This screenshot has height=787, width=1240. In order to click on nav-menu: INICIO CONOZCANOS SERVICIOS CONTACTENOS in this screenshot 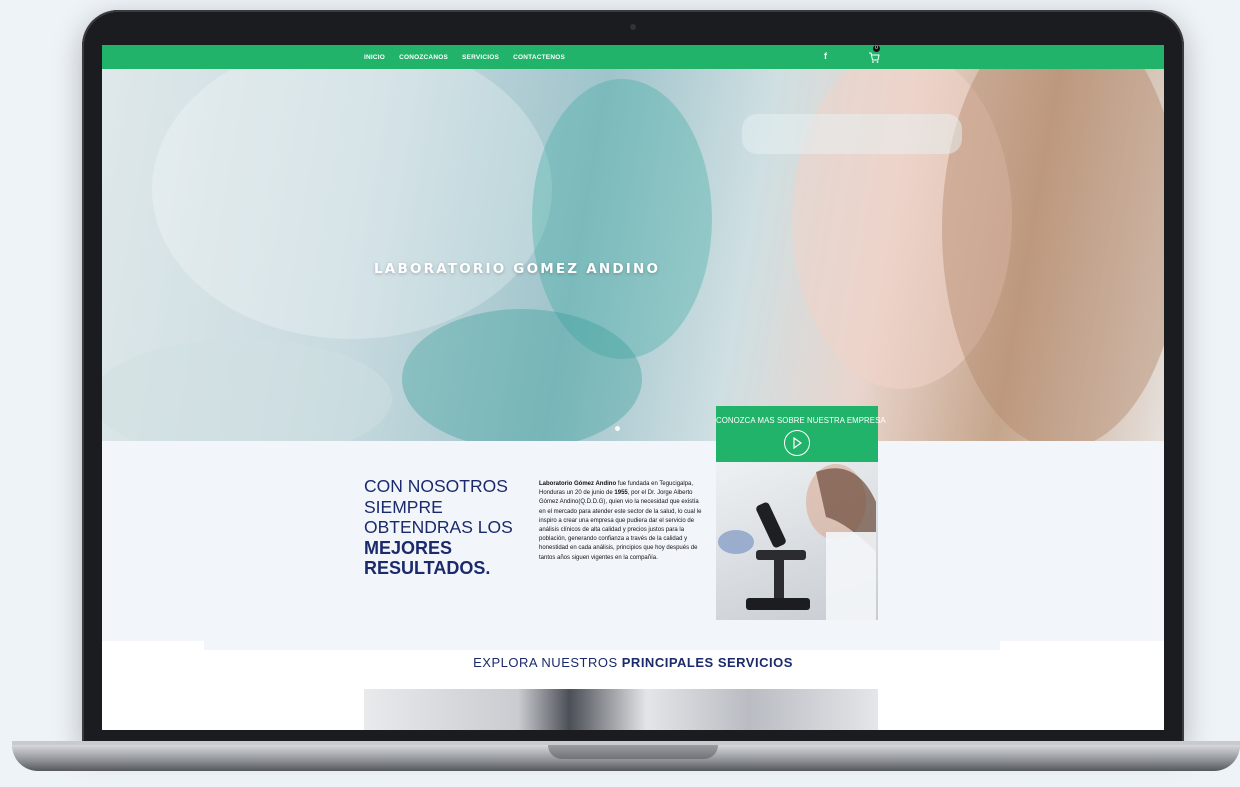, I will do `click(464, 57)`.